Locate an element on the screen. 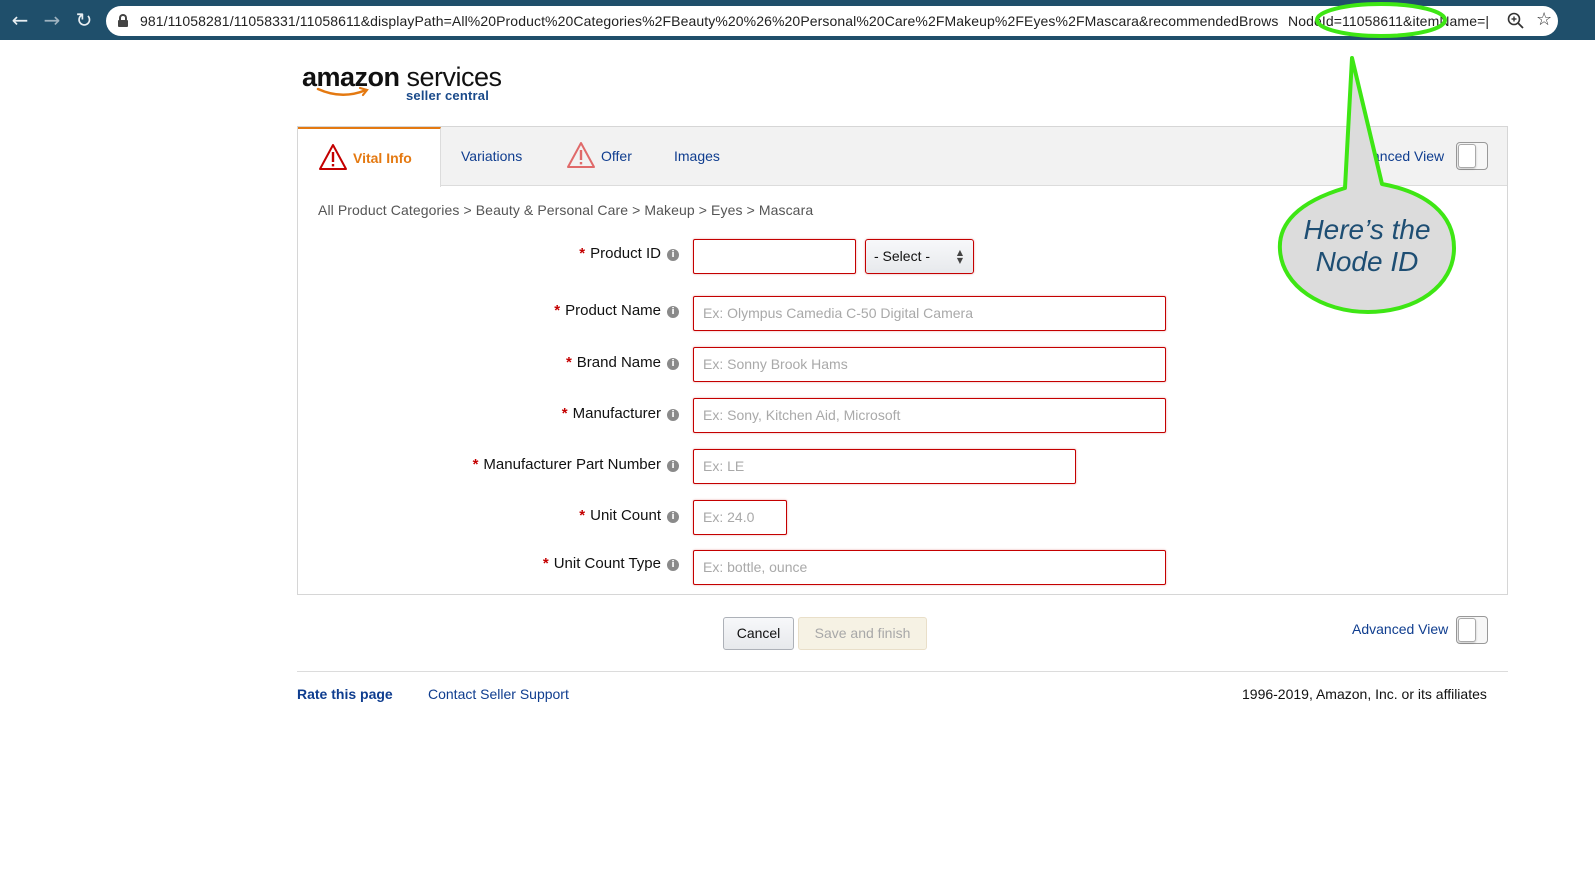  save-and-finish-button: Save and finish is located at coordinates (862, 633).